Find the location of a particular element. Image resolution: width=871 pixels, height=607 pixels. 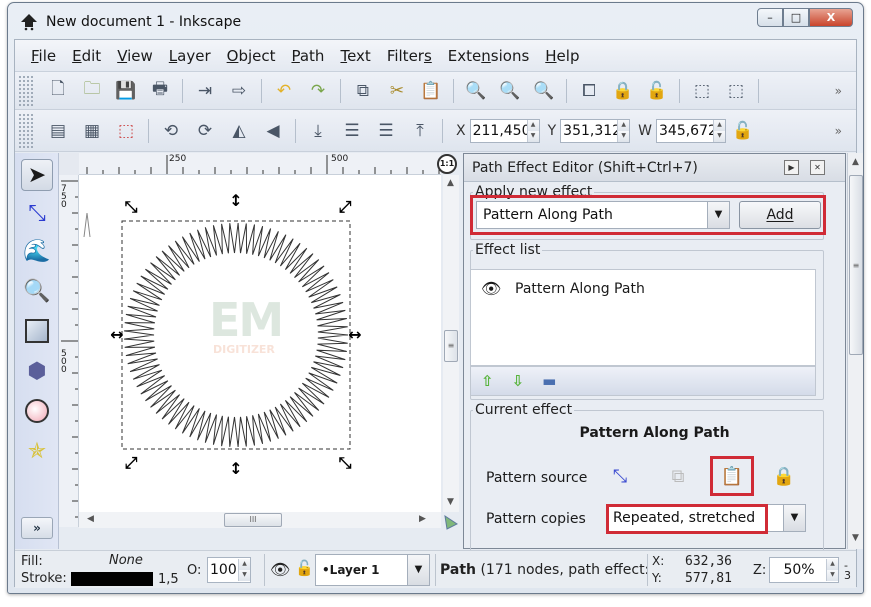

zoom-drawing-icon: 🔍 is located at coordinates (510, 91).